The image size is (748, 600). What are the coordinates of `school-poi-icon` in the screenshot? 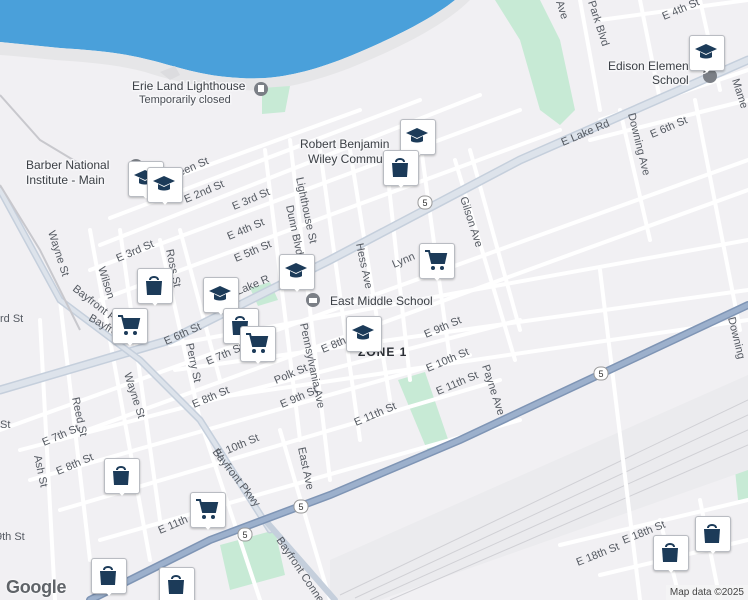 It's located at (313, 300).